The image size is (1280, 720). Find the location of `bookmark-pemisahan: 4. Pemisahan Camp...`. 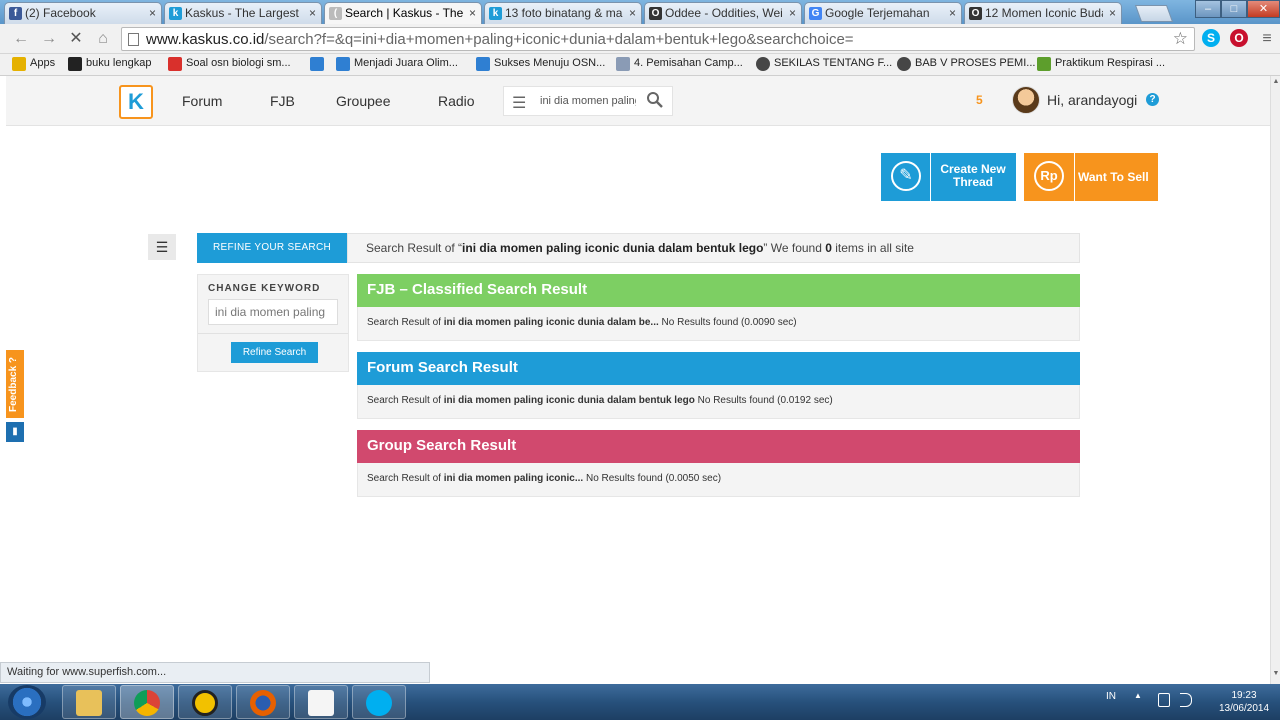

bookmark-pemisahan: 4. Pemisahan Camp... is located at coordinates (679, 64).